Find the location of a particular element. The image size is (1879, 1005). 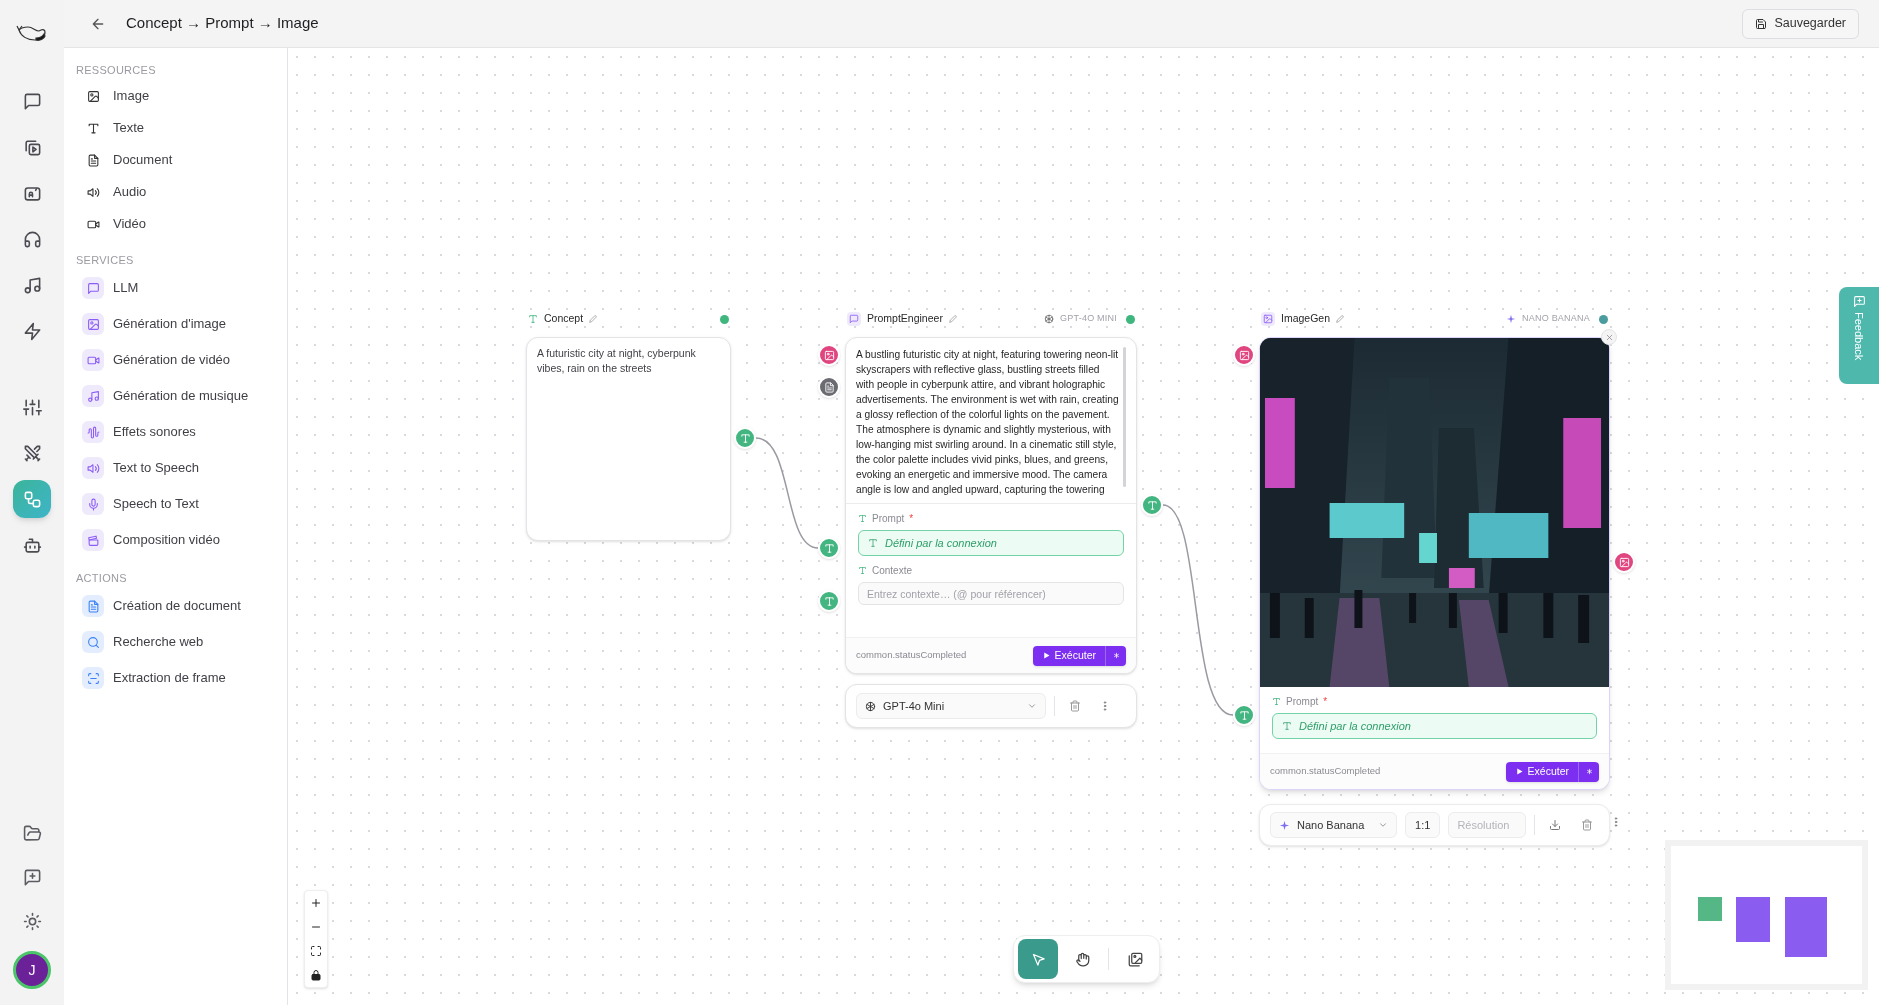

library-item: Effets sonores is located at coordinates (175, 432).